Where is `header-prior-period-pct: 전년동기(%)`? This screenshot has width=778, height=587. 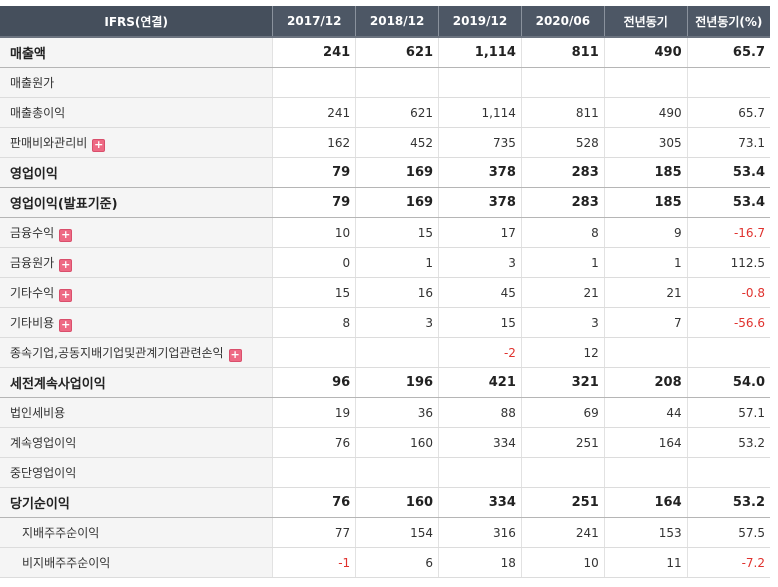
header-prior-period-pct: 전년동기(%) is located at coordinates (728, 21).